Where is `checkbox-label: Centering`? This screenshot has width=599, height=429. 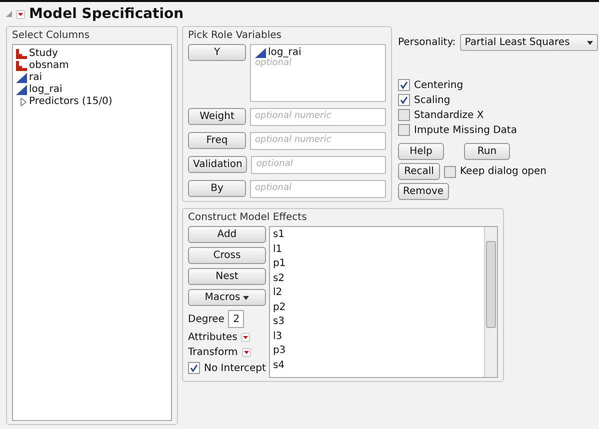 checkbox-label: Centering is located at coordinates (439, 85).